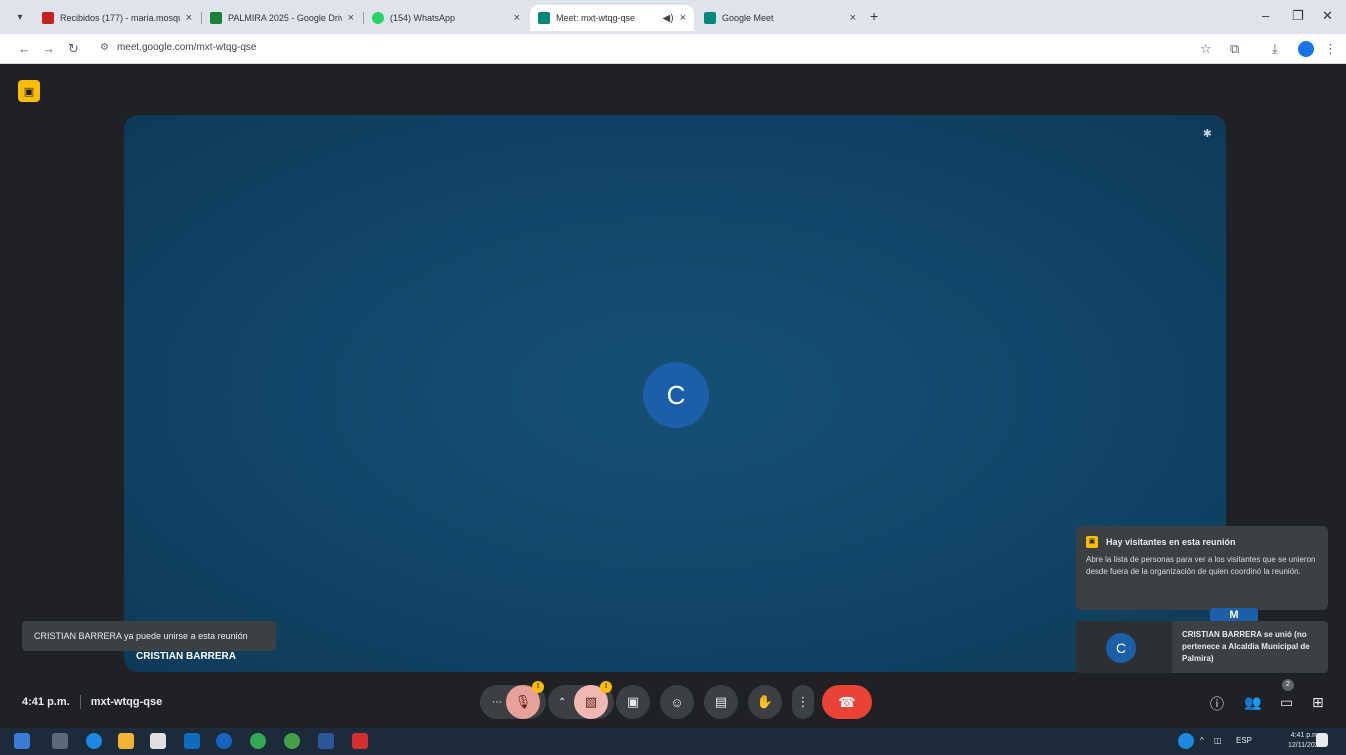  Describe the element at coordinates (1092, 542) in the screenshot. I see `visitors-warning-icon: ▣` at that location.